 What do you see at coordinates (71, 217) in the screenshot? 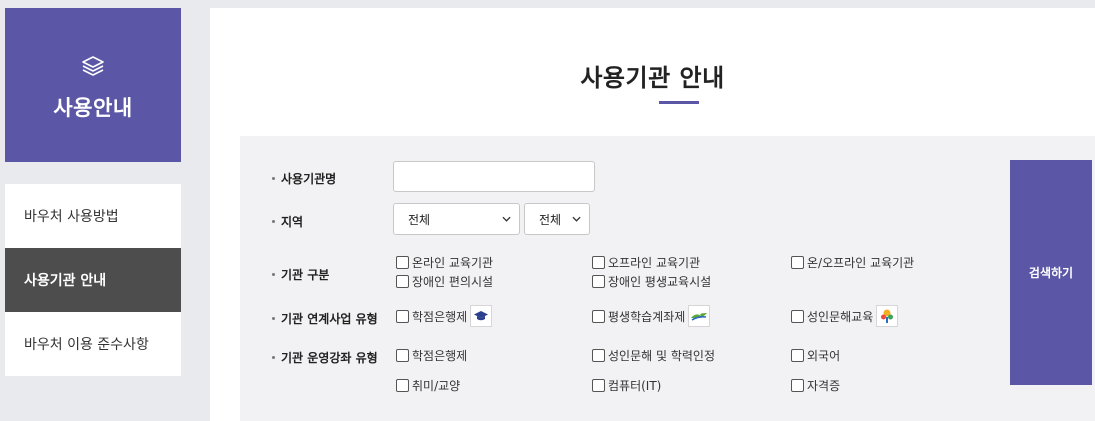
I see `sidebar-item-label: 바우처 사용방법` at bounding box center [71, 217].